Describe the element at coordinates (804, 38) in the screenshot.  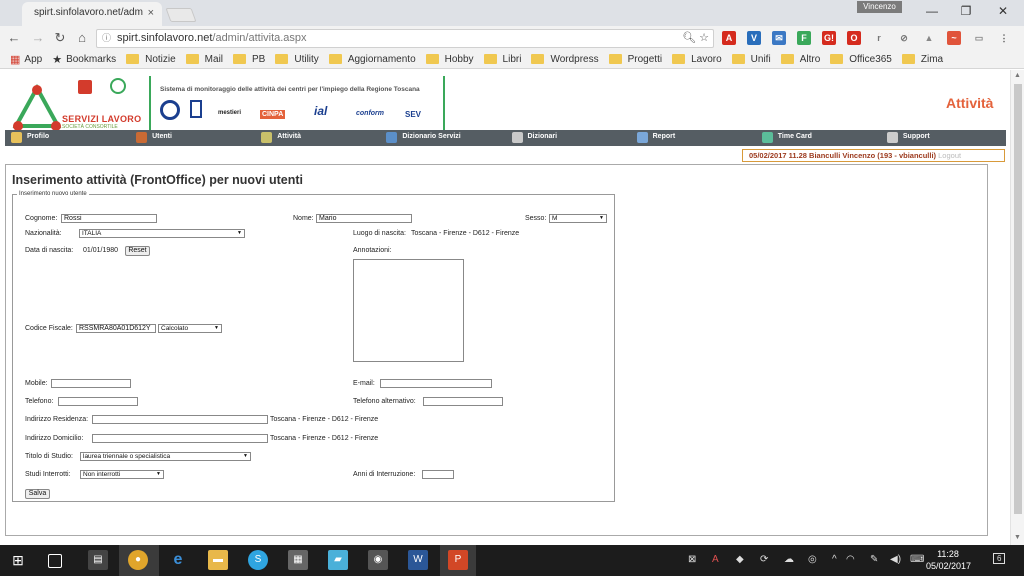
I see `f-icon: F` at that location.